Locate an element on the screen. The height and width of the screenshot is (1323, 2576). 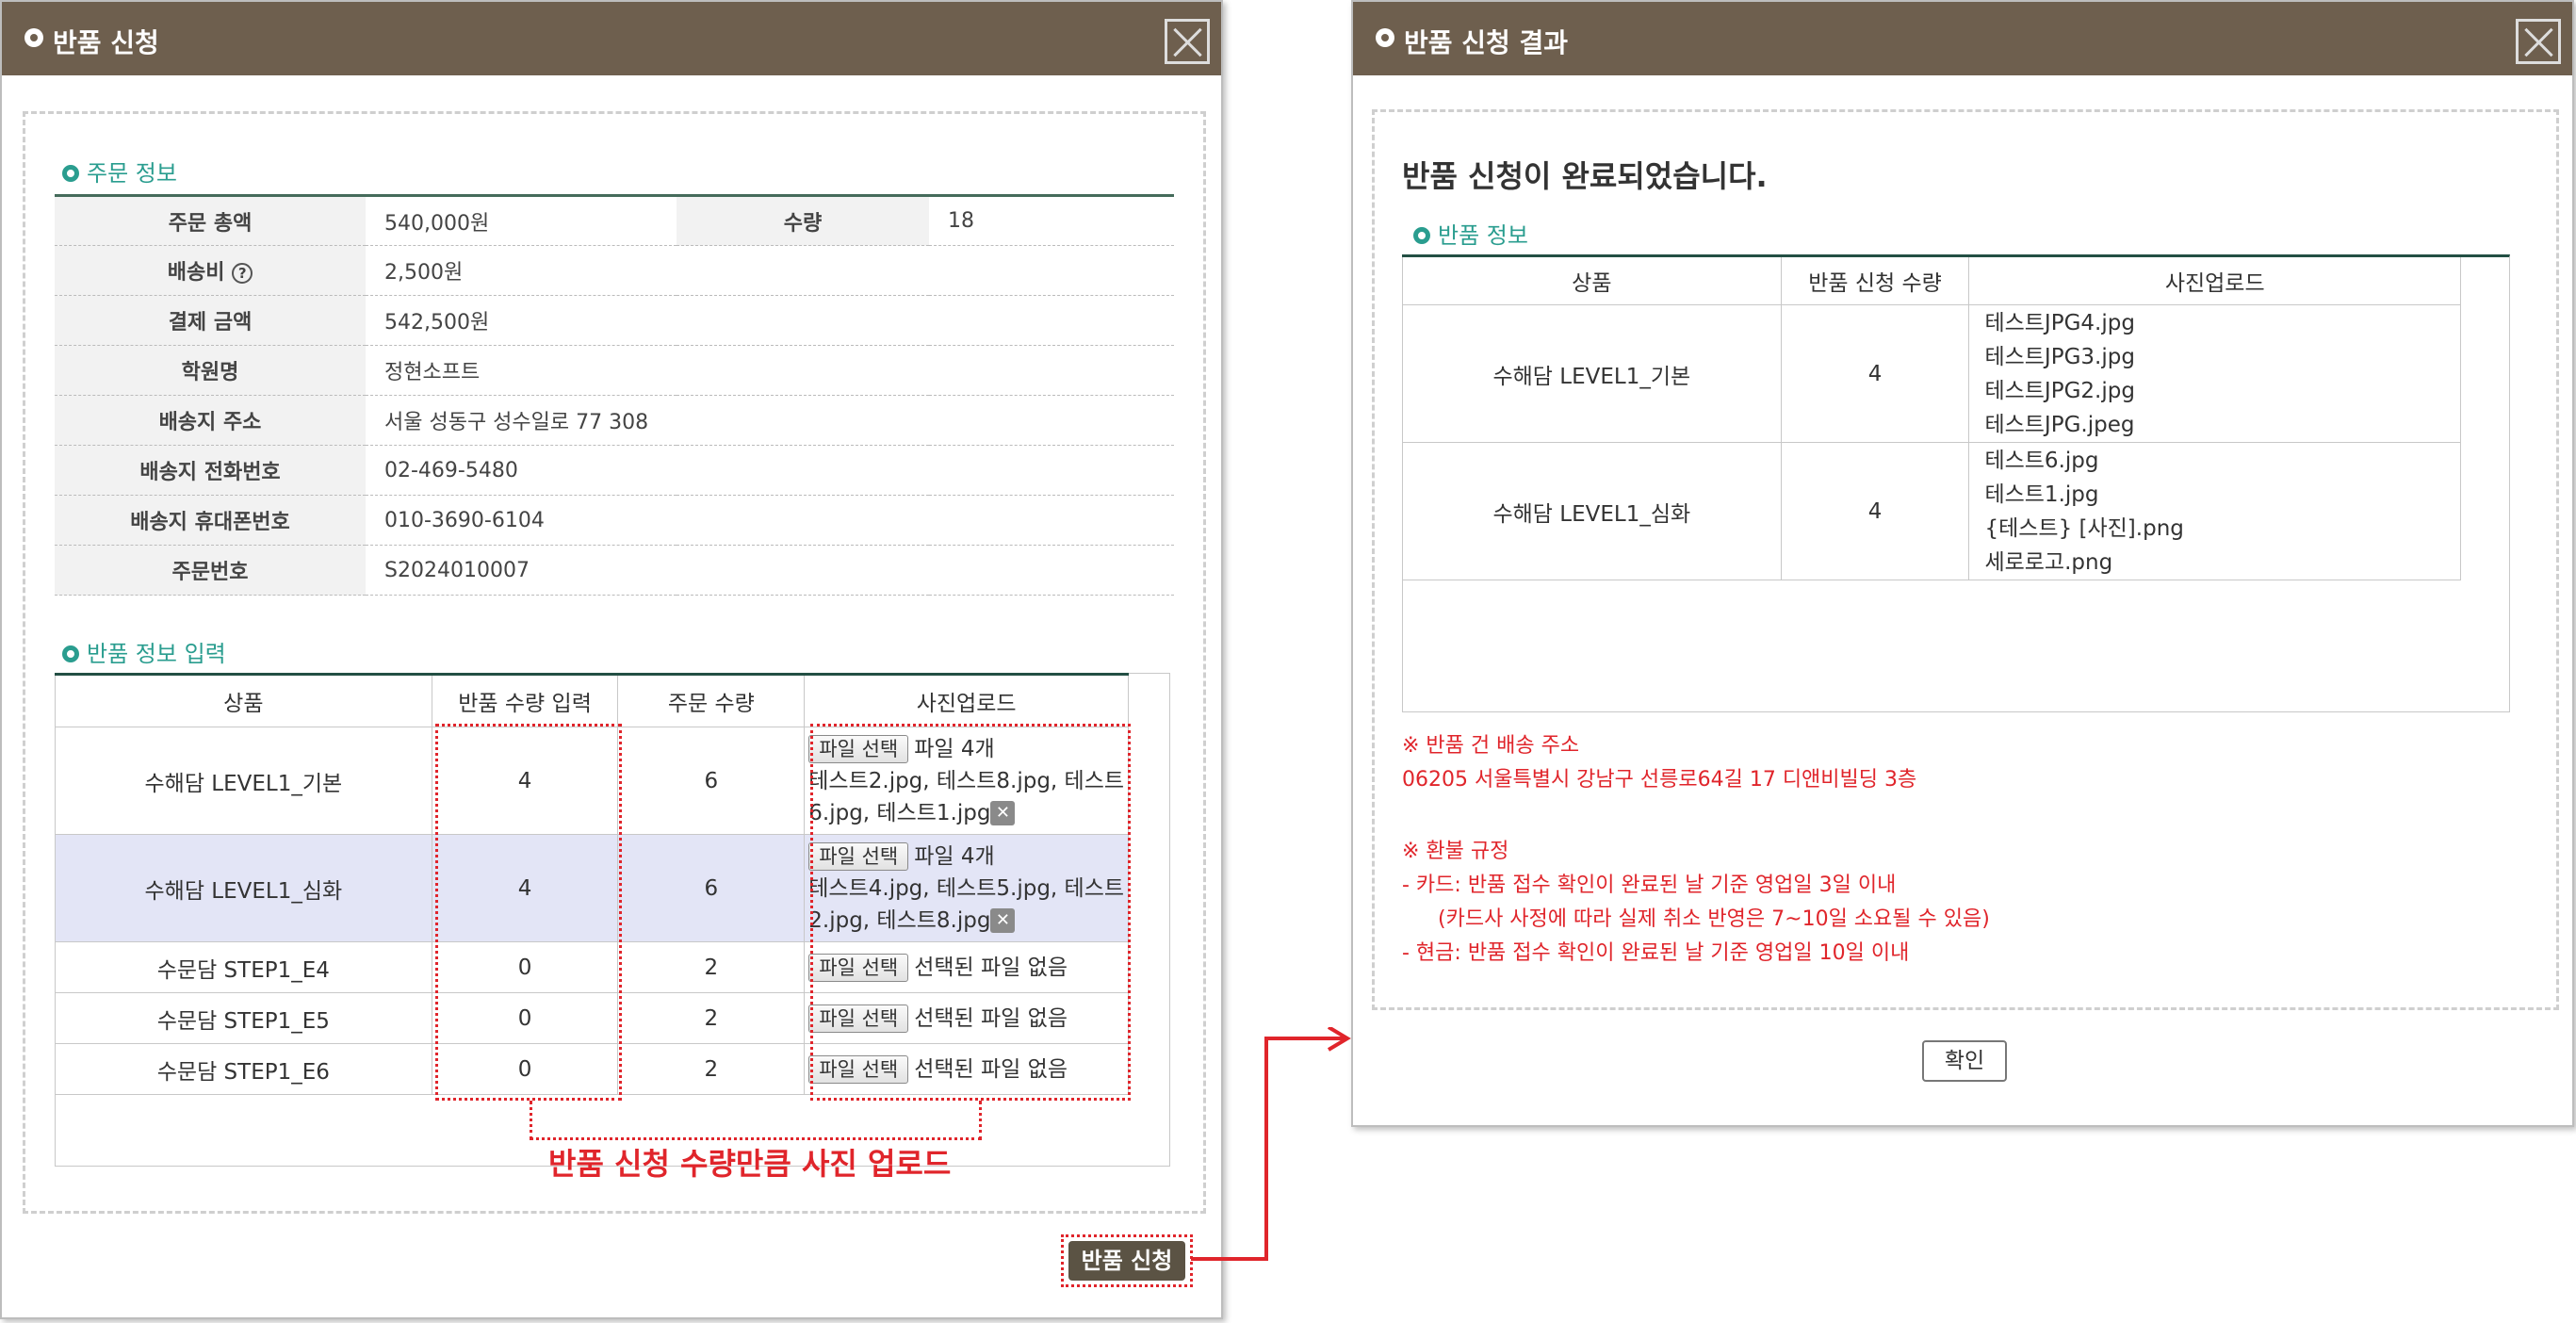
shipping-fee-row: 배송비 ? 2,500원 is located at coordinates (614, 271).